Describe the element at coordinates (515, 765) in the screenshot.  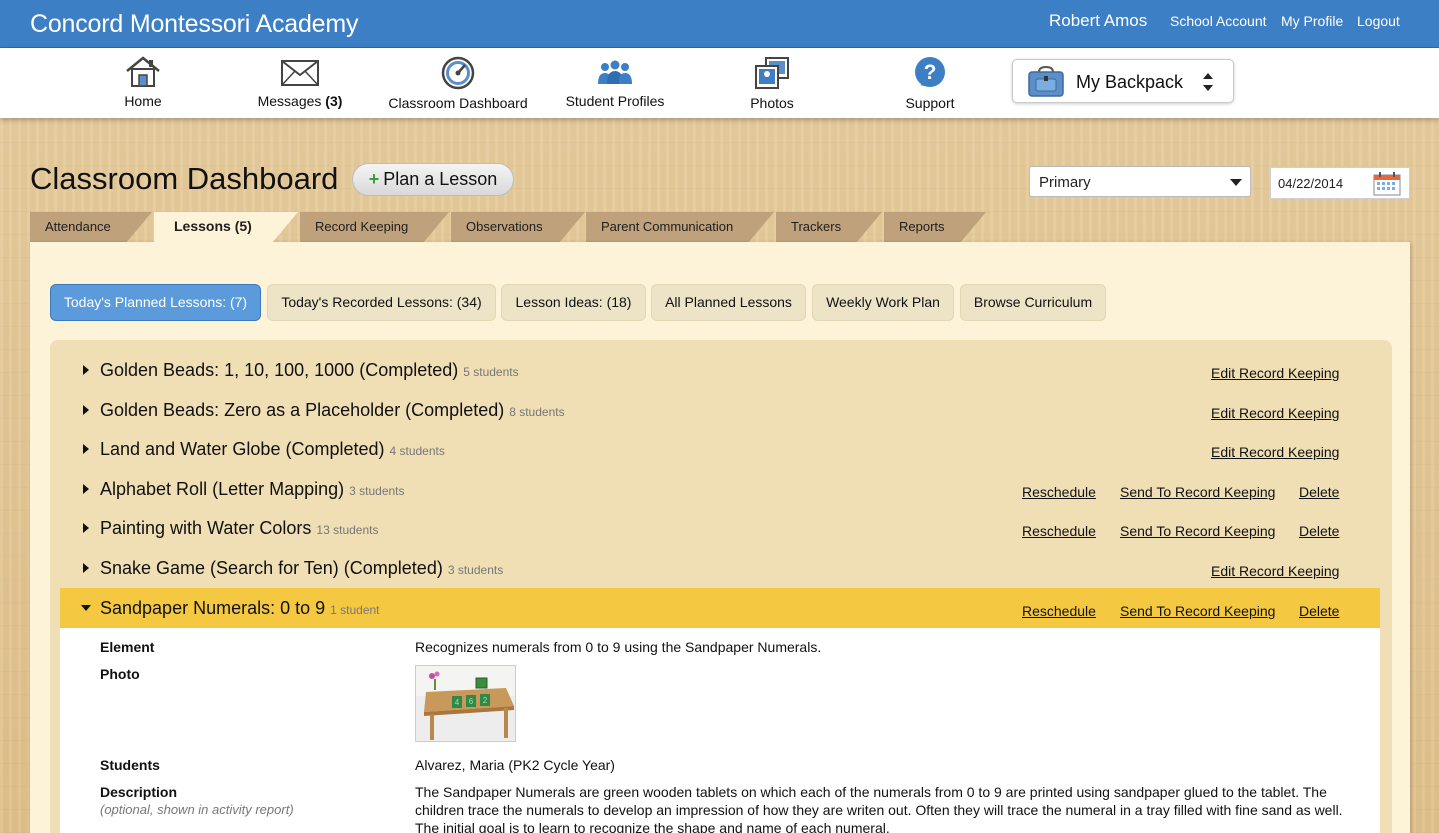
I see `students-value: Alvarez, Maria (PK2 Cycle Year)` at that location.